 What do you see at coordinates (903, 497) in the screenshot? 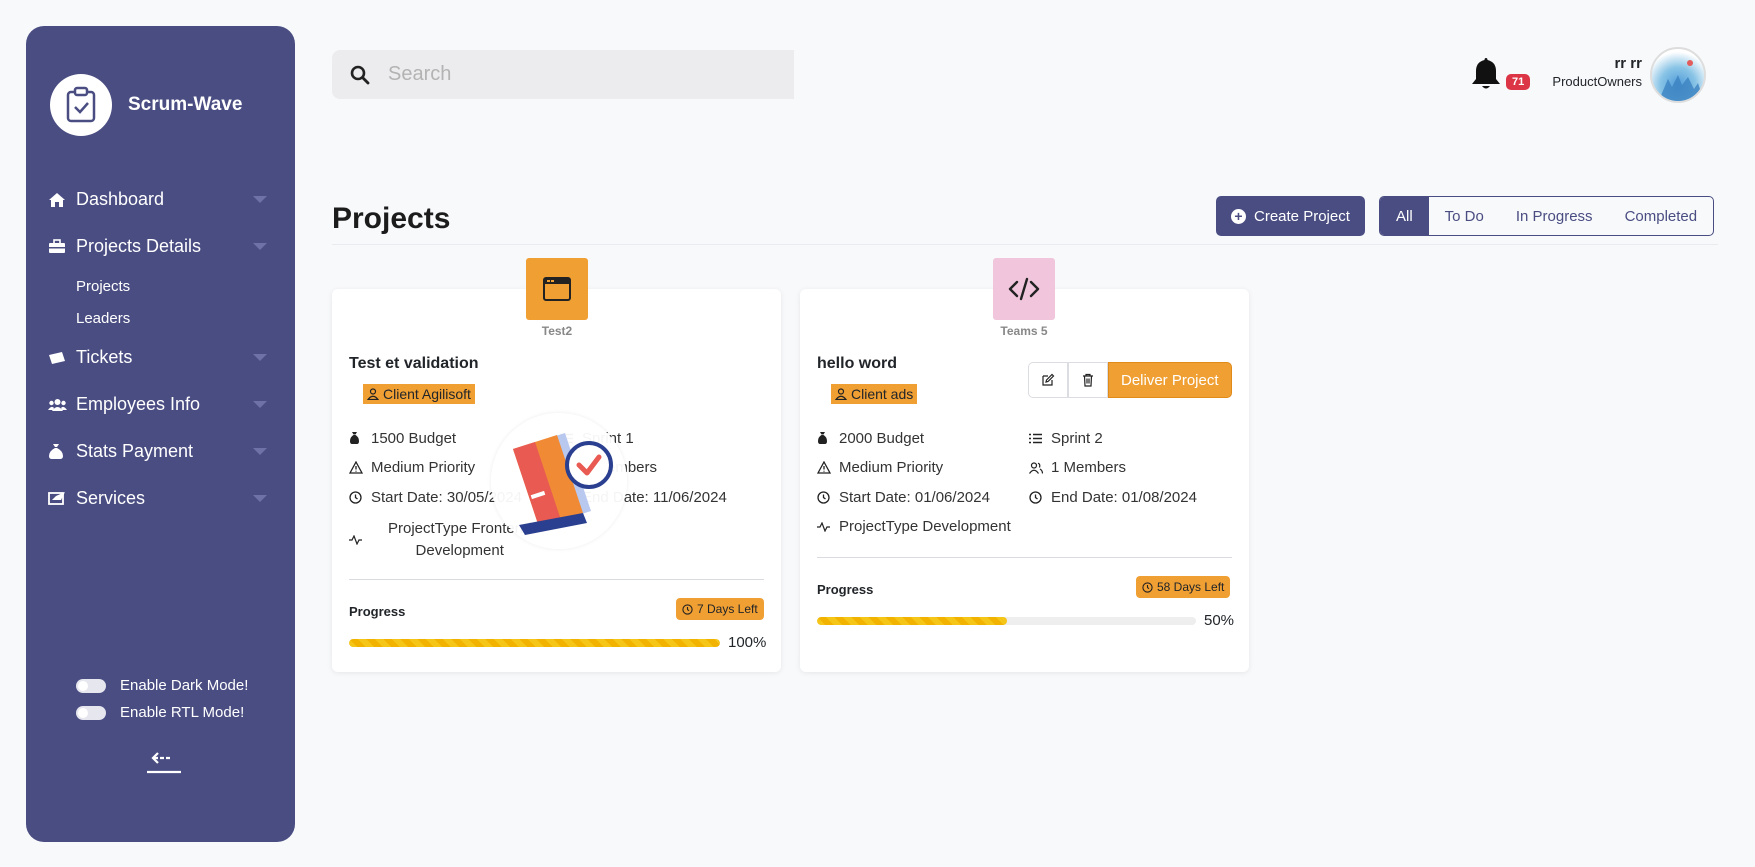
I see `start-date-info: Start Date: 01/06/2024` at bounding box center [903, 497].